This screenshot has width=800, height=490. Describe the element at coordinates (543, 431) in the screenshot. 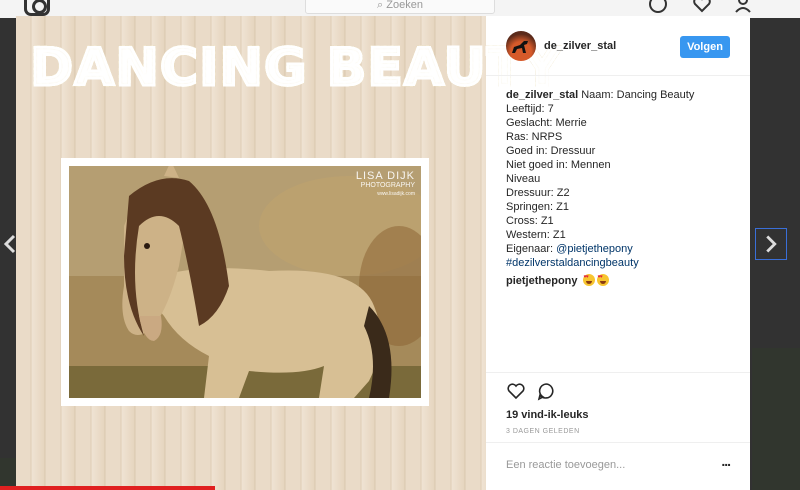

I see `post-timestamp: 3 DAGEN GELEDEN` at that location.